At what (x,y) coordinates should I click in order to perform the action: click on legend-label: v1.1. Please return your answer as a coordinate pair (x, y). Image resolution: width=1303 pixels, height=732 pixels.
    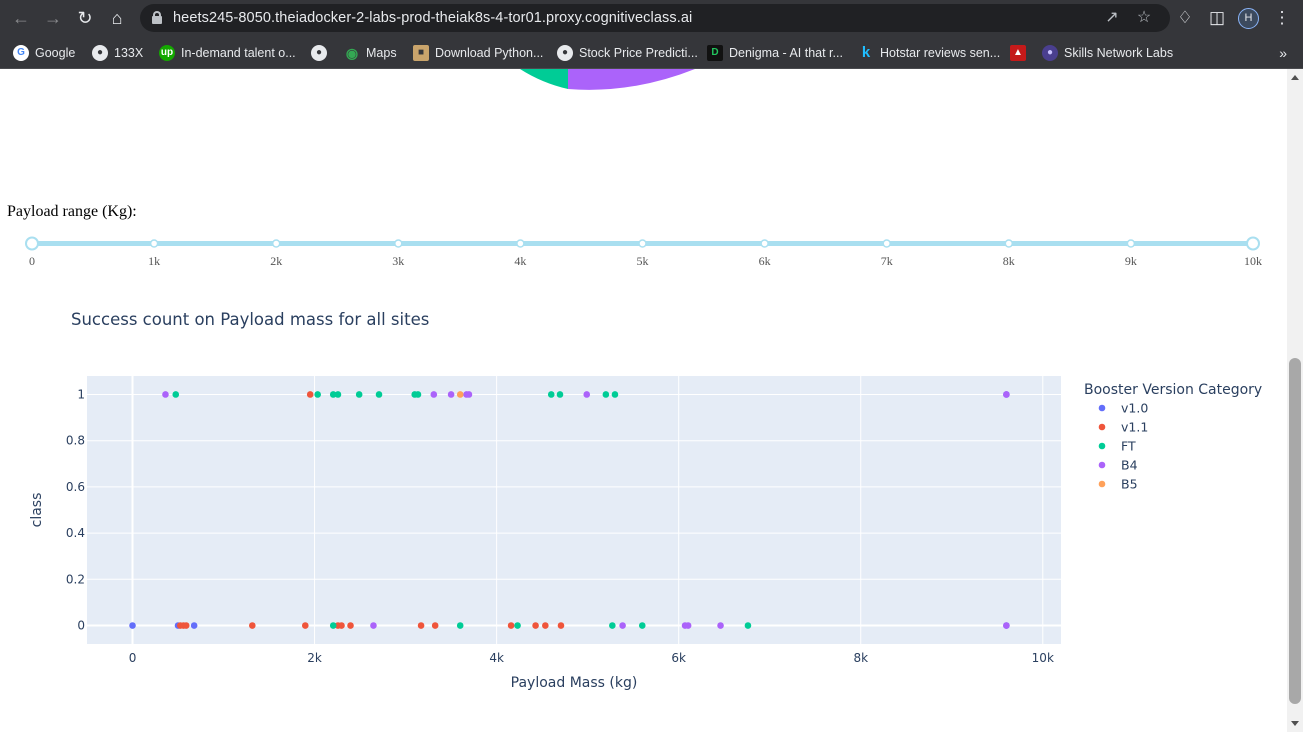
    Looking at the image, I should click on (1134, 427).